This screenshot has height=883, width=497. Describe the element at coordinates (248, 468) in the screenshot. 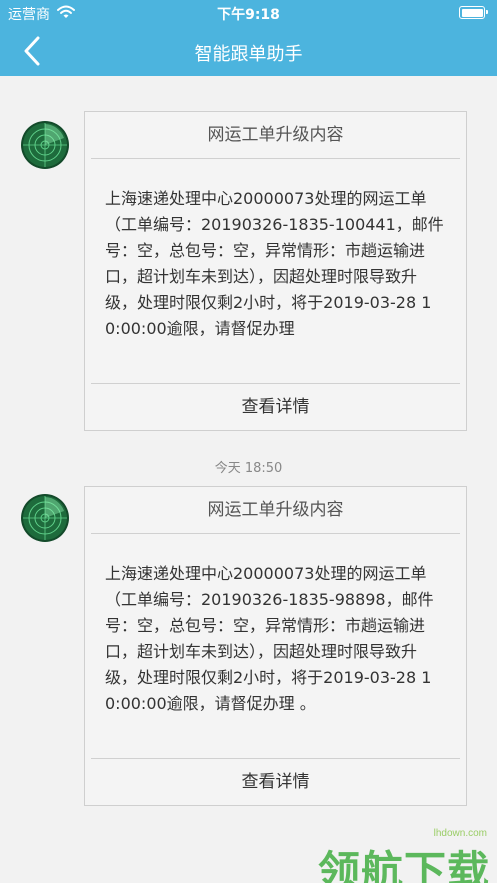

I see `message-timestamp: 今天 18:50` at that location.